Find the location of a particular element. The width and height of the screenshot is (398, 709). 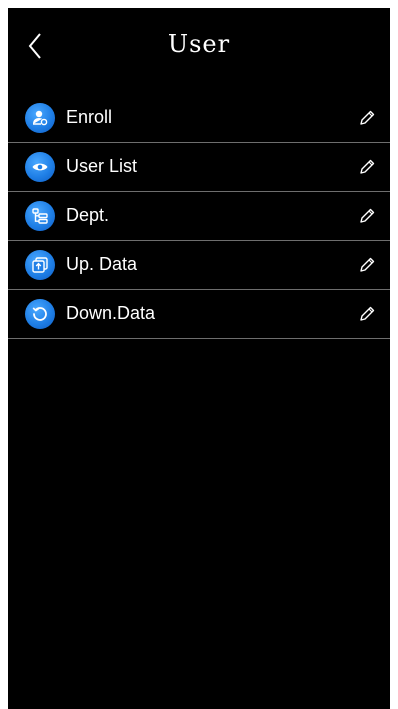

menu-item-up-data: Up. Data is located at coordinates (199, 265).